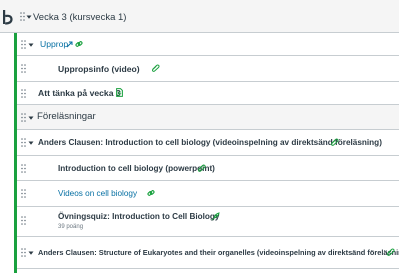  Describe the element at coordinates (208, 44) in the screenshot. I see `list-item-upprop: Upprop` at that location.